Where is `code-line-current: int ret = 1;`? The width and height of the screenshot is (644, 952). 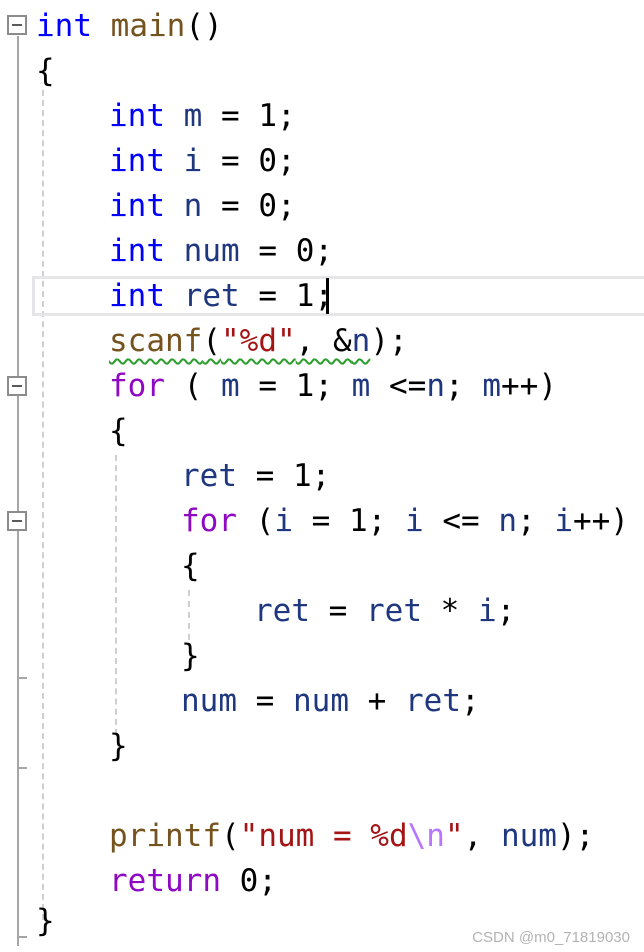
code-line-current: int ret = 1; is located at coordinates (221, 296).